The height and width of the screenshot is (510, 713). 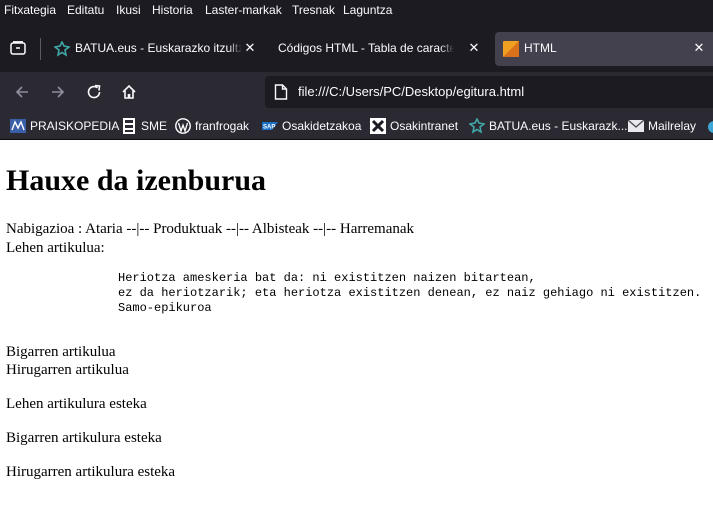 I want to click on cloud-icon, so click(x=710, y=127).